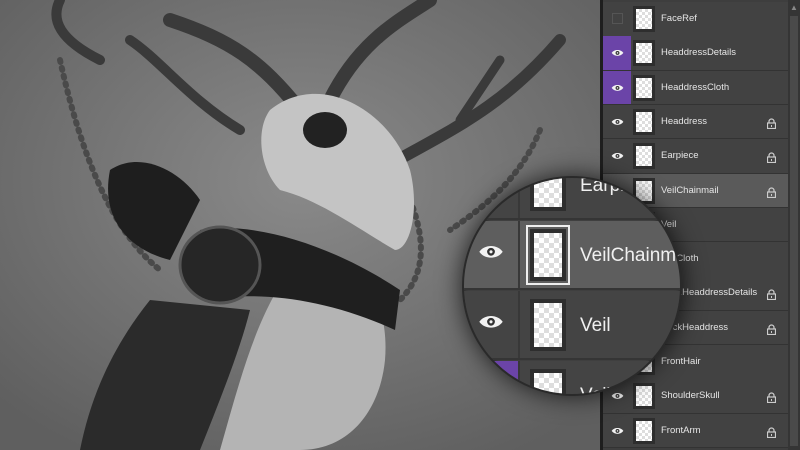 This screenshot has width=800, height=450. I want to click on layers-scrollbar: ▲, so click(794, 225).